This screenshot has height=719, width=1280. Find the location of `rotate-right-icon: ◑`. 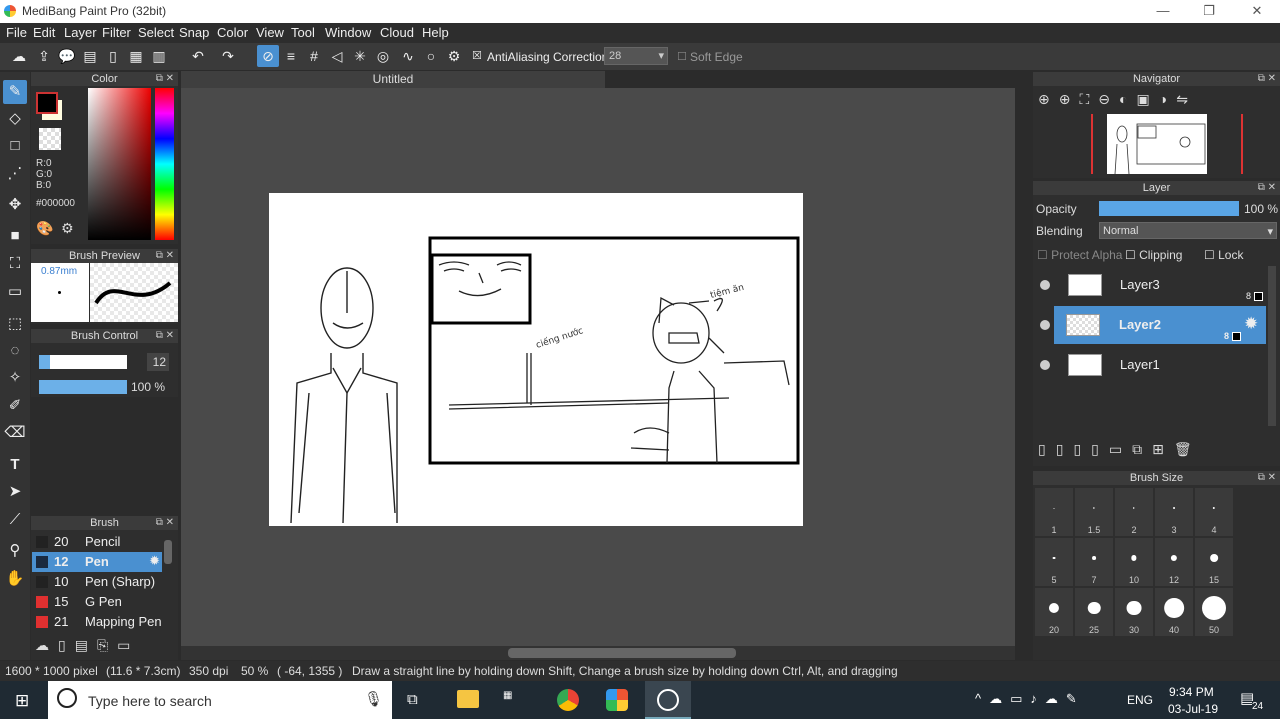

rotate-right-icon: ◑ is located at coordinates (1167, 99).